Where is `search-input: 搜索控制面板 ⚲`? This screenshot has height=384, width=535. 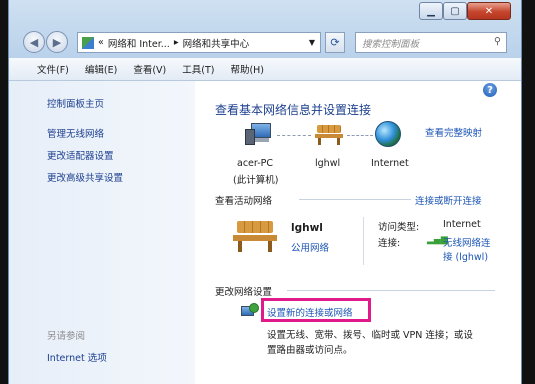 search-input: 搜索控制面板 ⚲ is located at coordinates (431, 42).